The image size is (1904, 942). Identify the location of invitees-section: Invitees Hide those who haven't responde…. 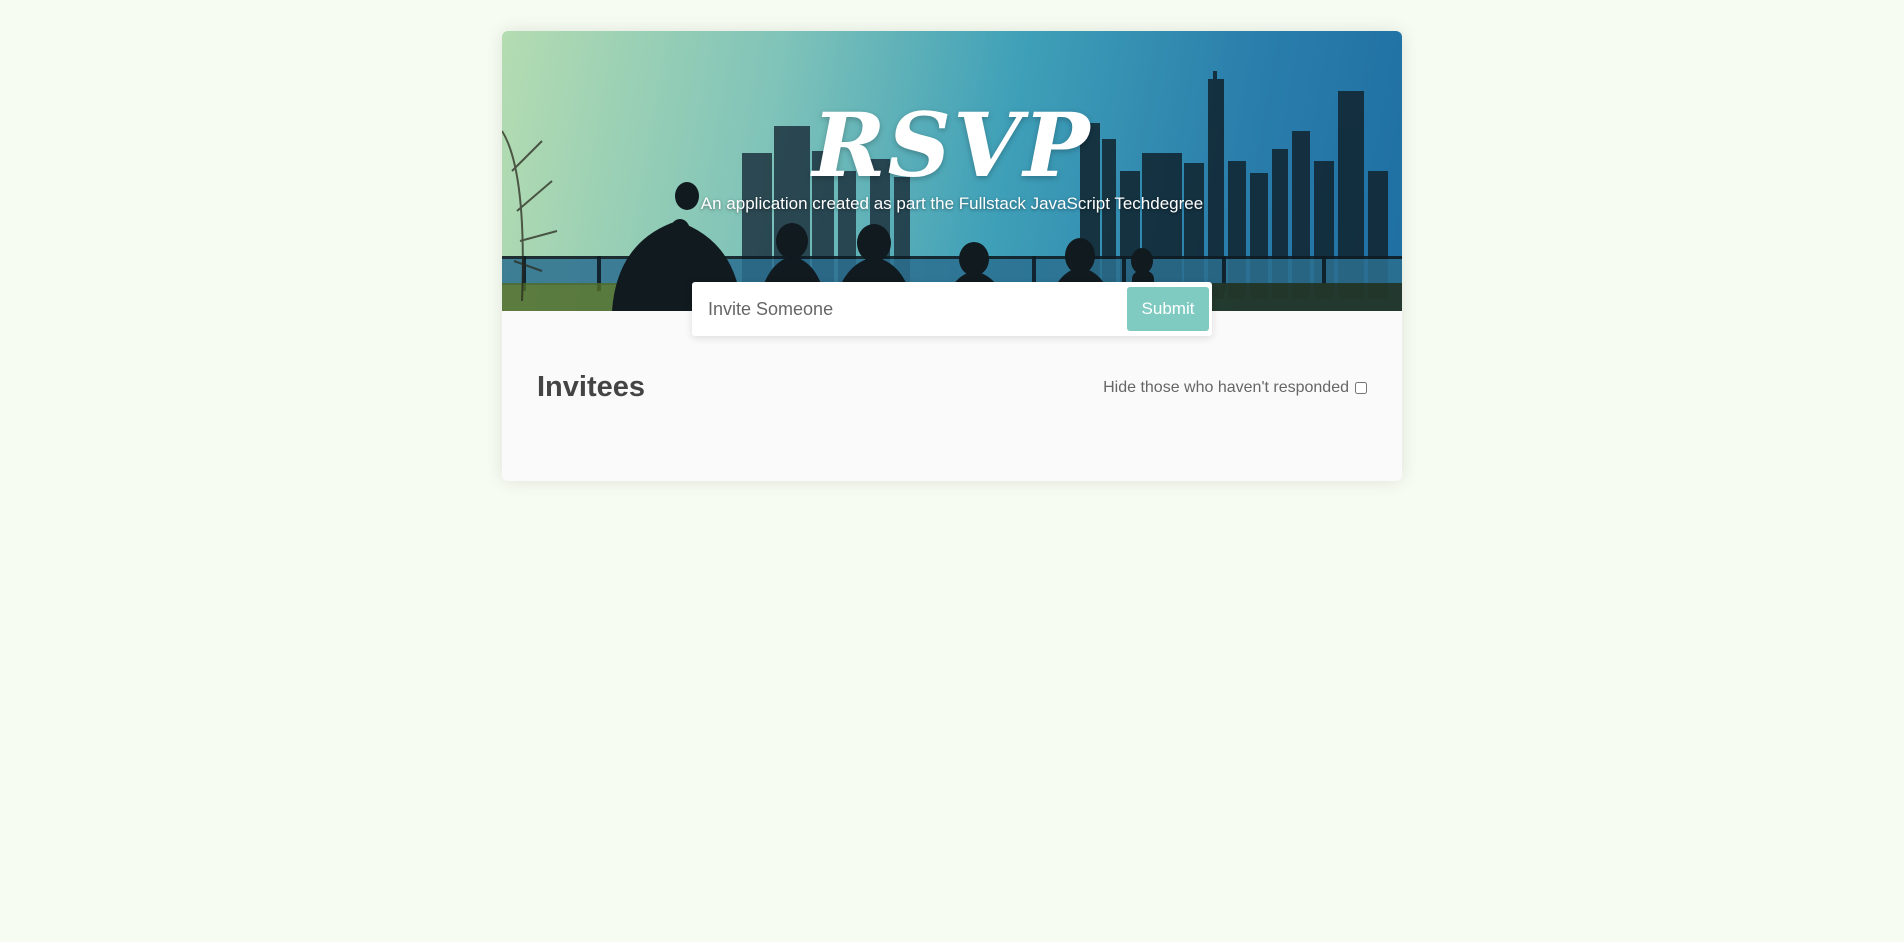
(952, 387).